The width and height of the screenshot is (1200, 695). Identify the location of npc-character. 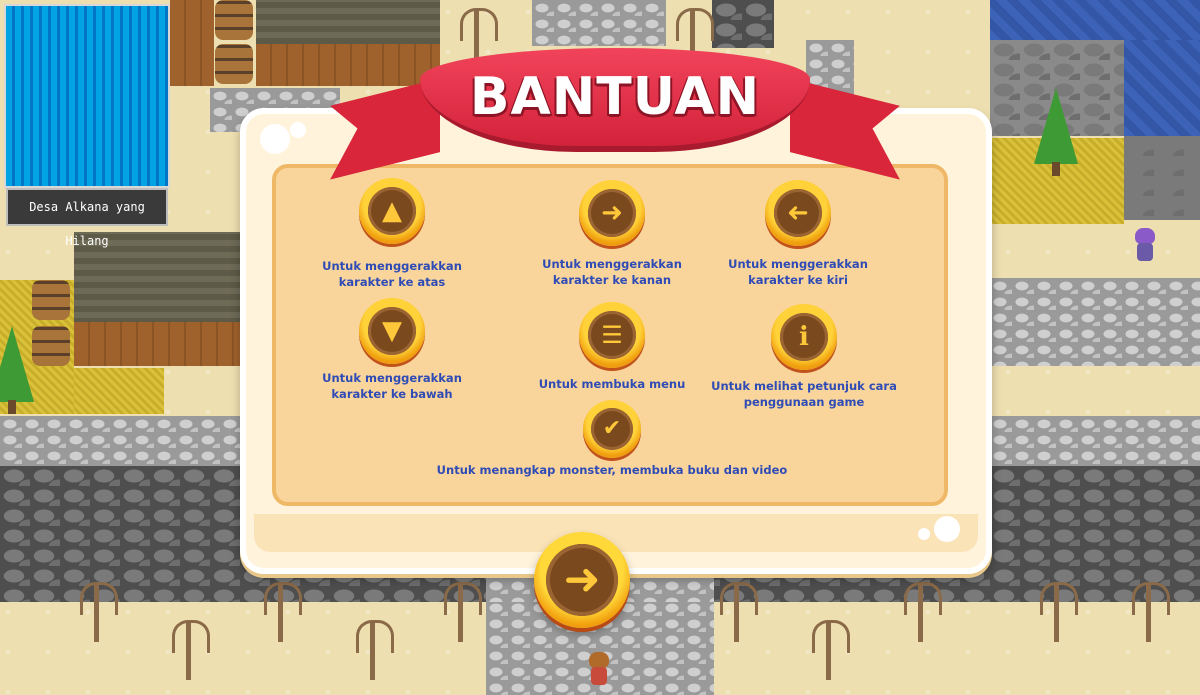
(1145, 245).